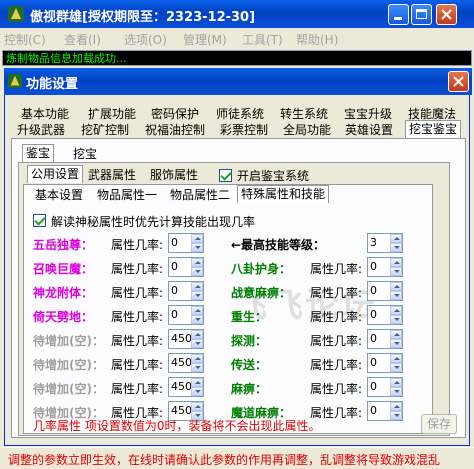 The width and height of the screenshot is (474, 469). I want to click on maximize-button, so click(421, 14).